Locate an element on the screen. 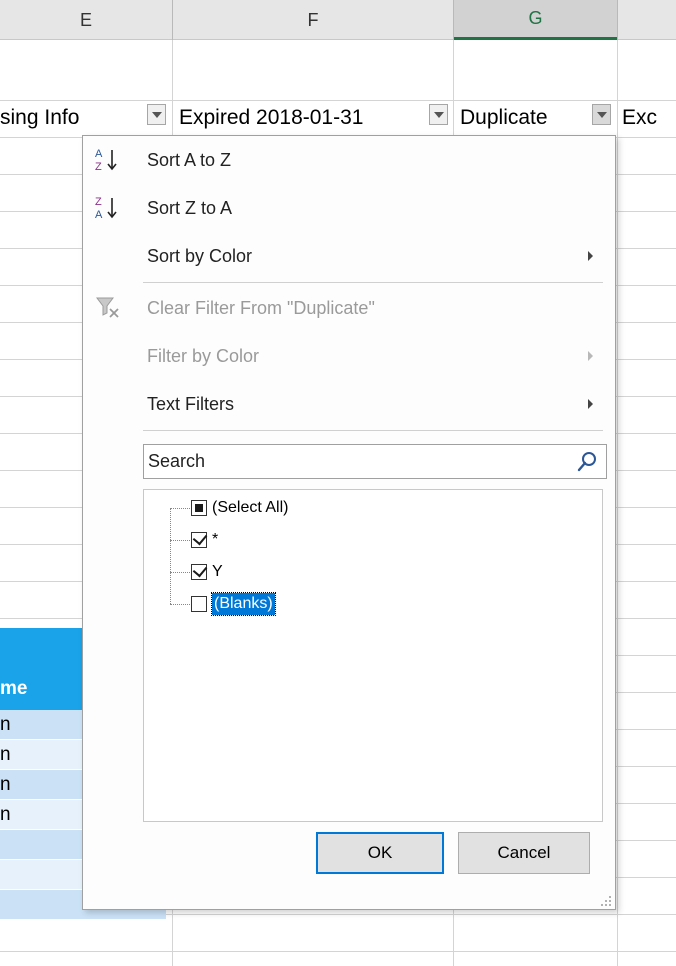 The width and height of the screenshot is (676, 966). column-header-e: E is located at coordinates (86, 20).